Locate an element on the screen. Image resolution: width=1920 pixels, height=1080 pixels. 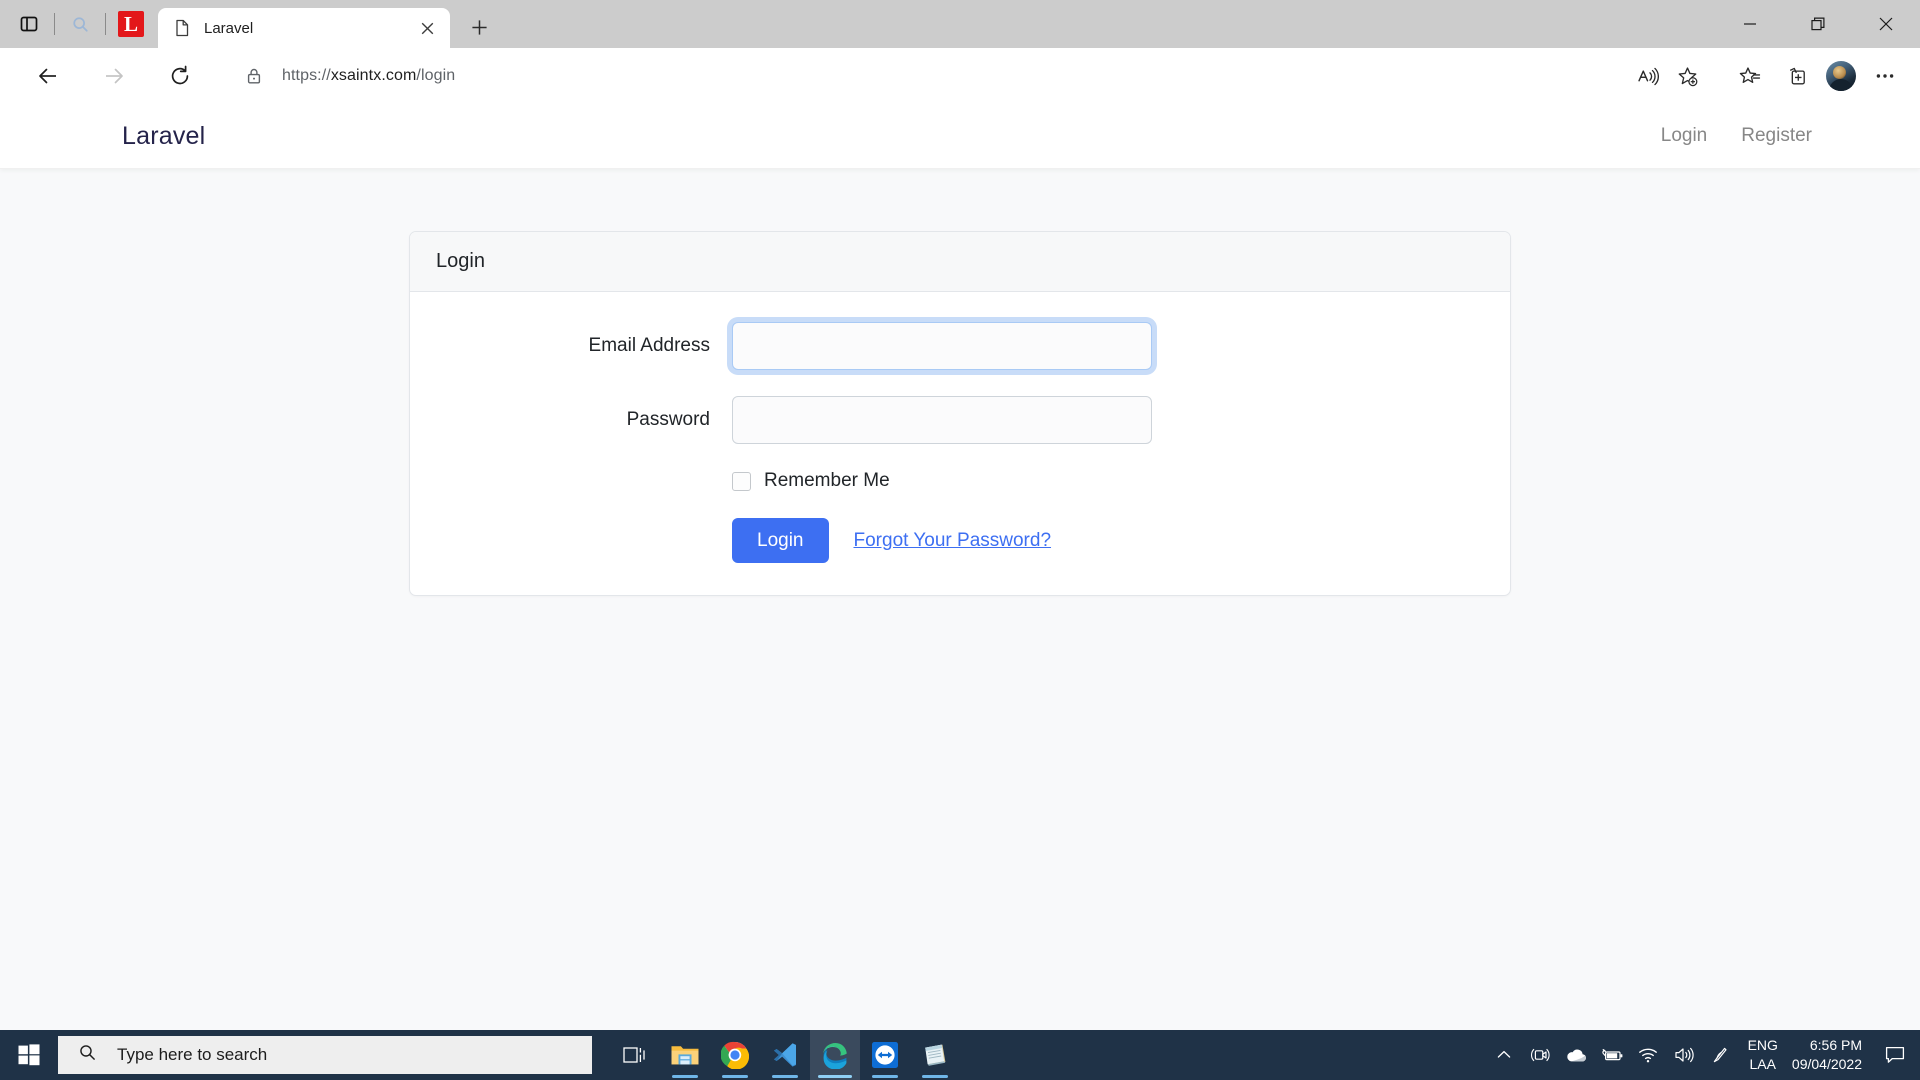
restore-icon is located at coordinates (1818, 24).